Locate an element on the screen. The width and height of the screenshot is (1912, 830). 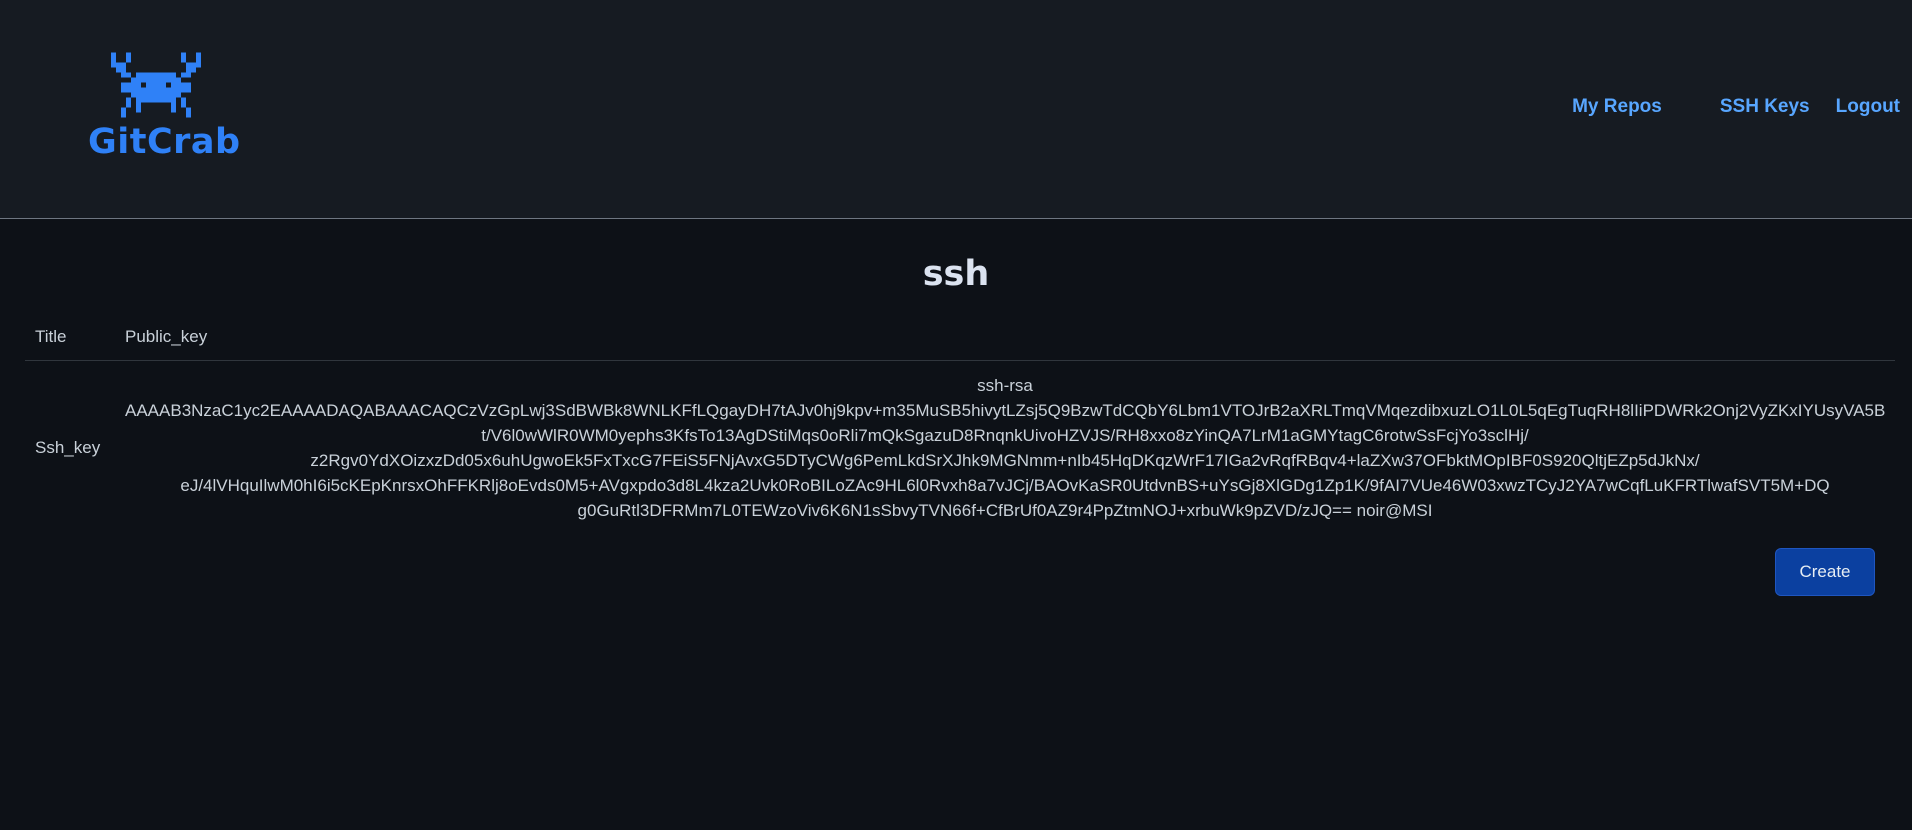
main-nav: My Repos SSH Keys Logout is located at coordinates (1736, 107).